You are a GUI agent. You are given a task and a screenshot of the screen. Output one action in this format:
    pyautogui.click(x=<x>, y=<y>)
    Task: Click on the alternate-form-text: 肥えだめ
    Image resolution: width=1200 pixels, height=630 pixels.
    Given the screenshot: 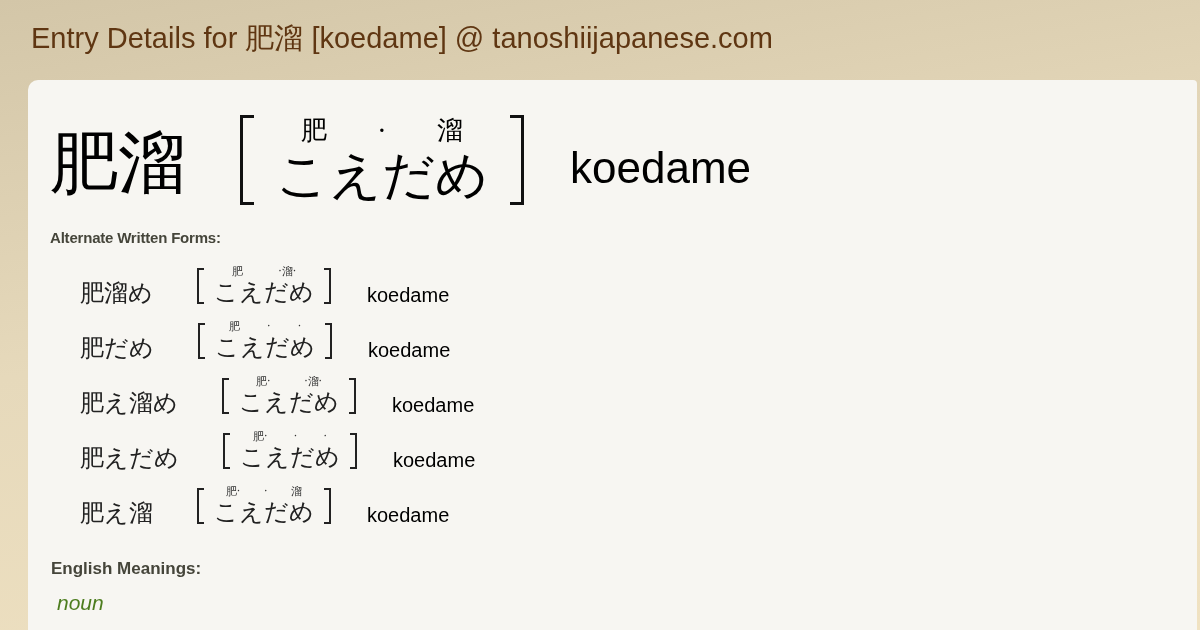 What is the action you would take?
    pyautogui.click(x=129, y=457)
    